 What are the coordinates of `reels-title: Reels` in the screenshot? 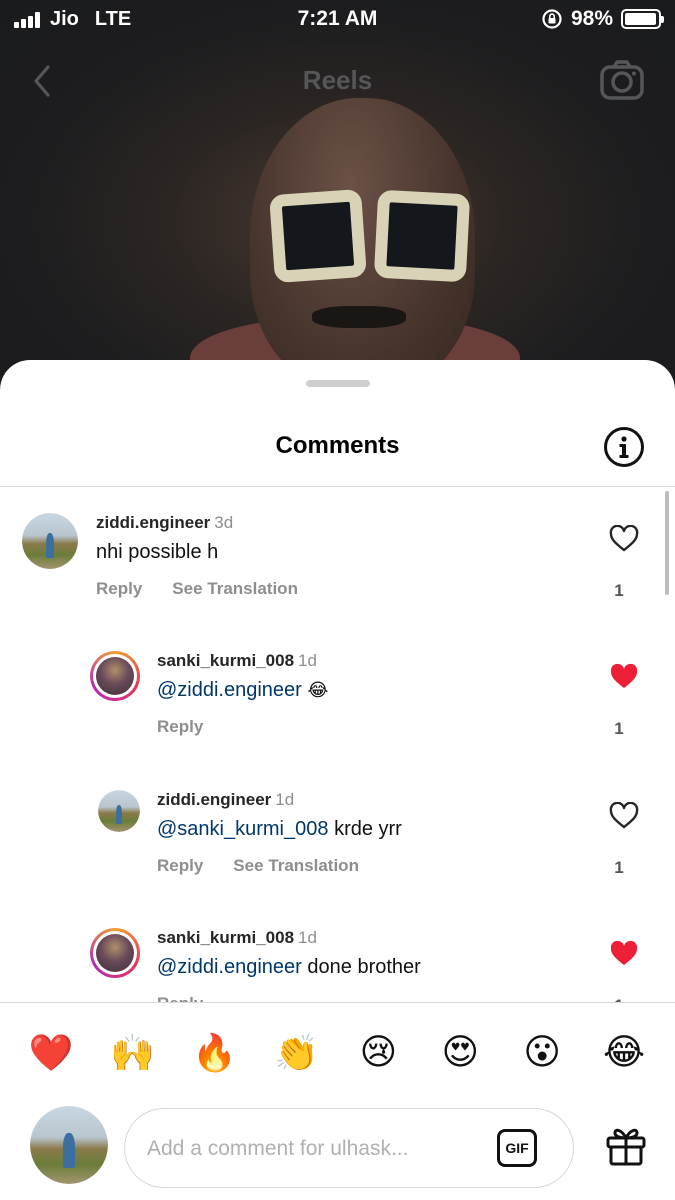 It's located at (337, 80).